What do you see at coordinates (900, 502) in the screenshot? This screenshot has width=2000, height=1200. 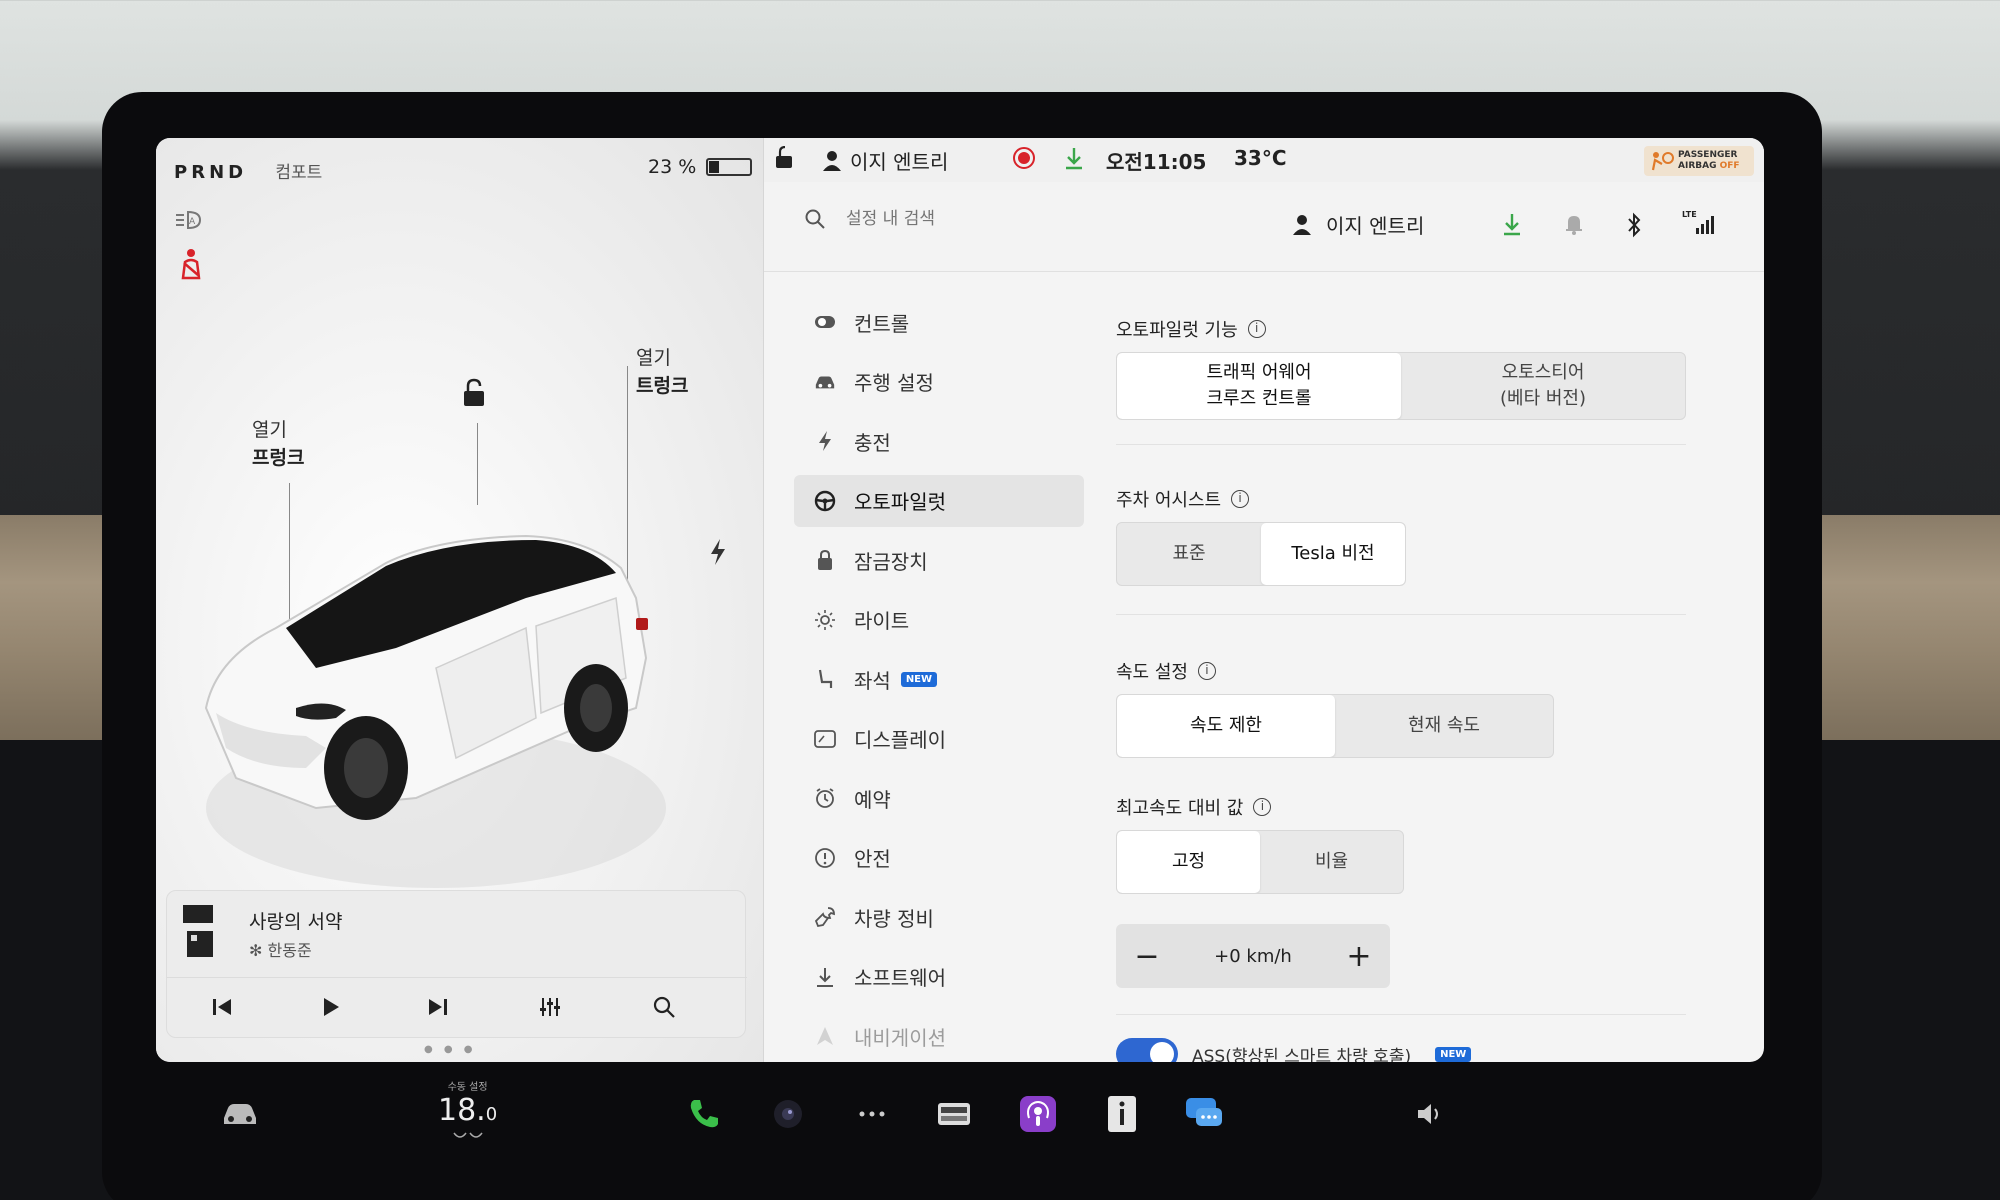 I see `sidebar-item-label: 오토파일럿` at bounding box center [900, 502].